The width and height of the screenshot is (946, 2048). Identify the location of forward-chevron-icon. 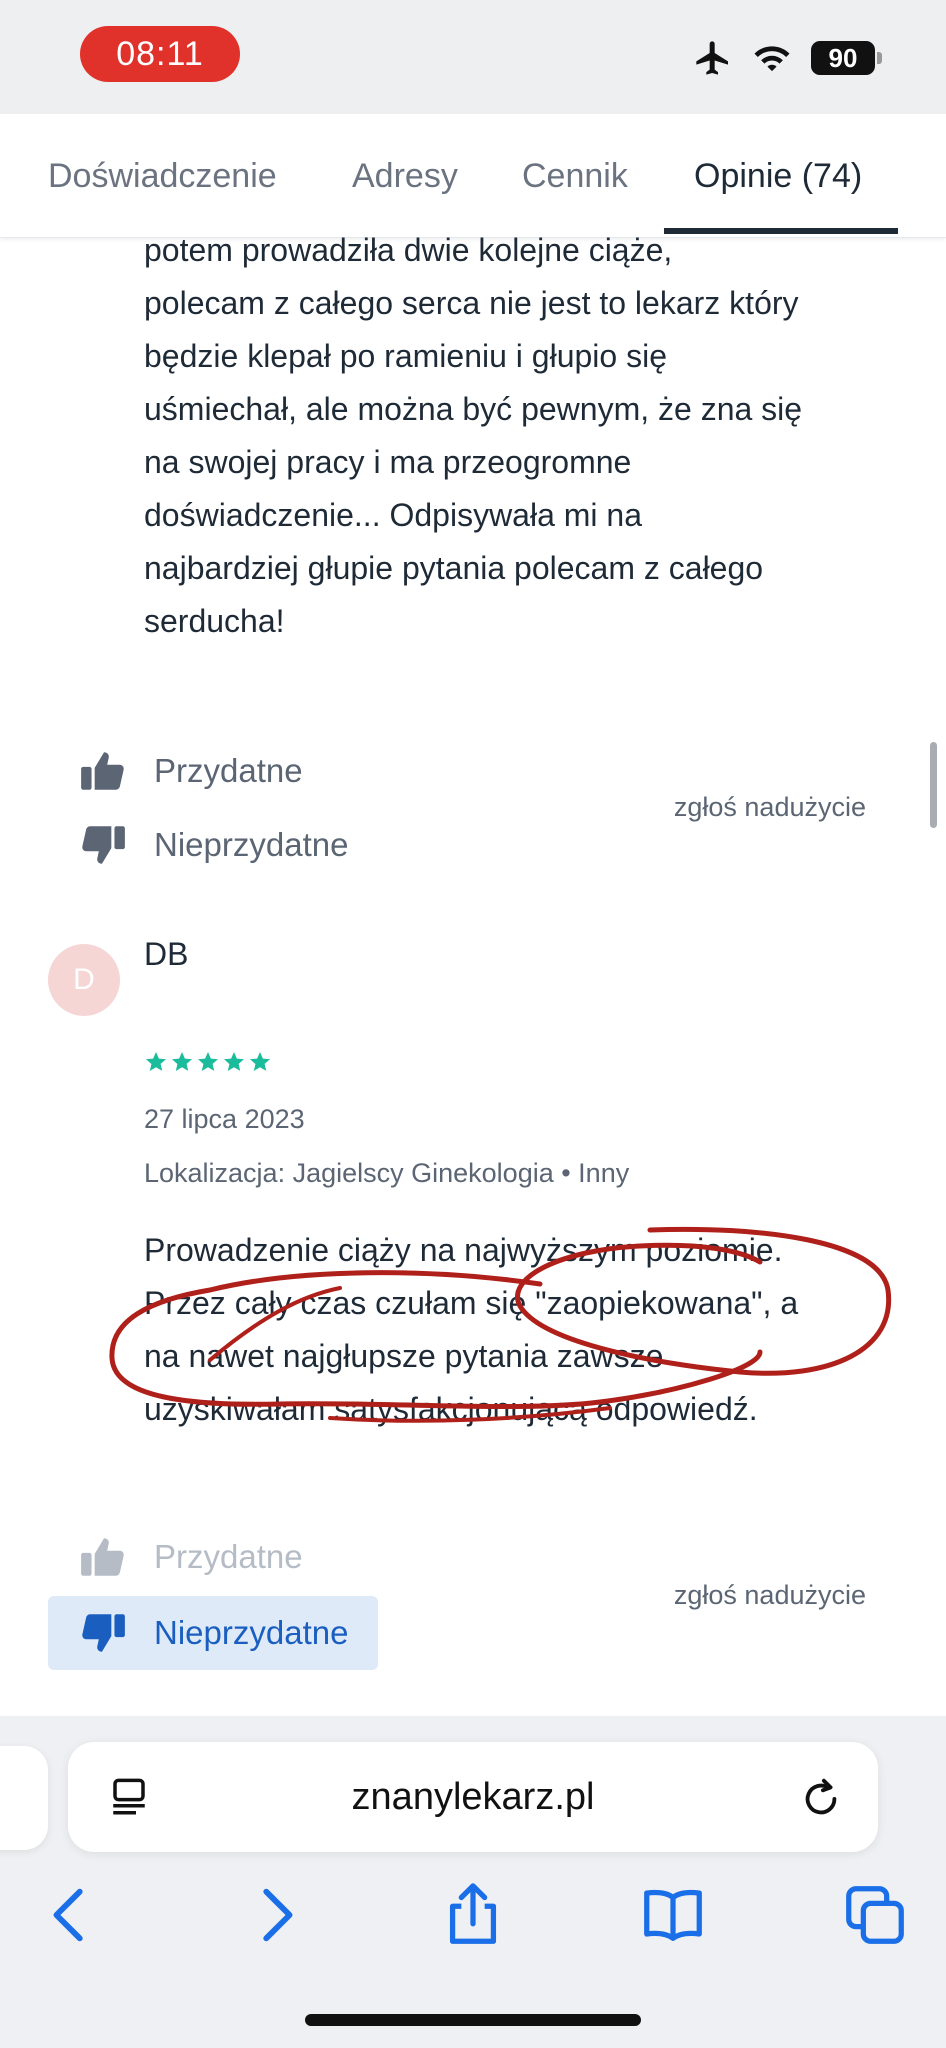
(275, 1915).